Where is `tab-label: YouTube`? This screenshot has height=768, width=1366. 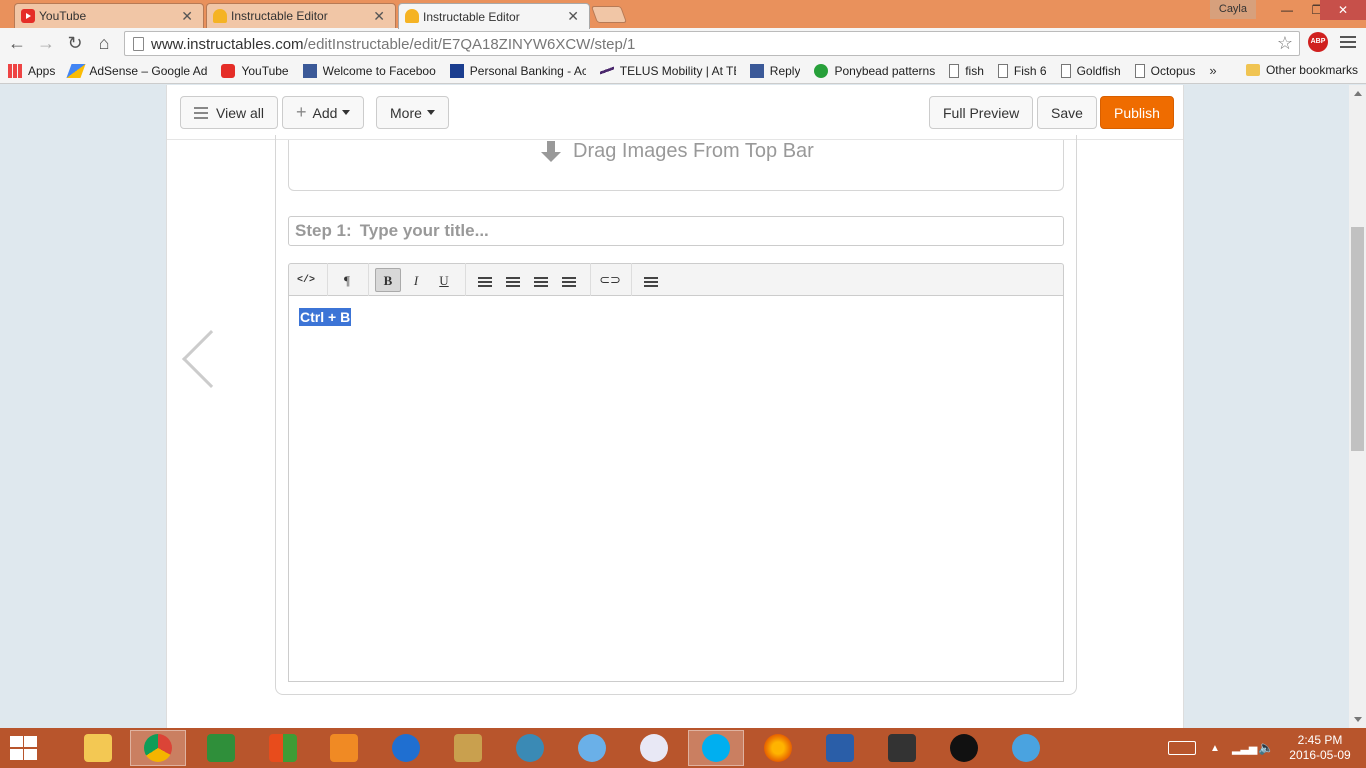
tab-label: YouTube is located at coordinates (63, 16).